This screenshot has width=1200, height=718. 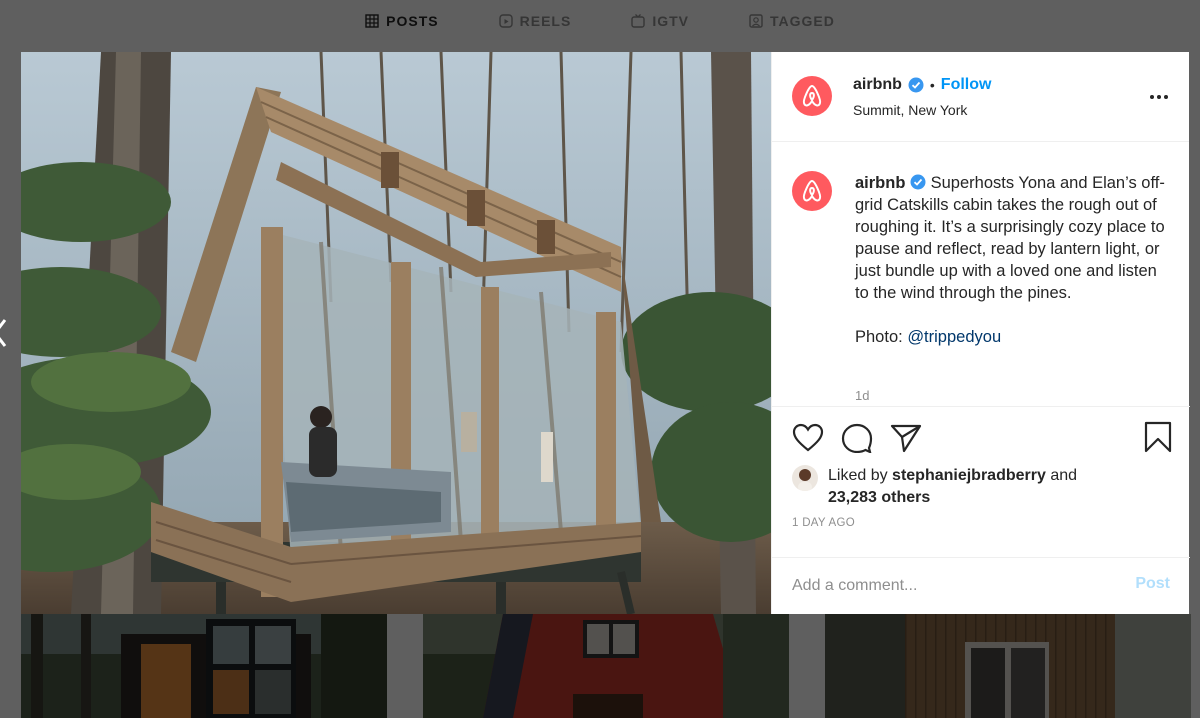 I want to click on profile-grid, so click(x=610, y=666).